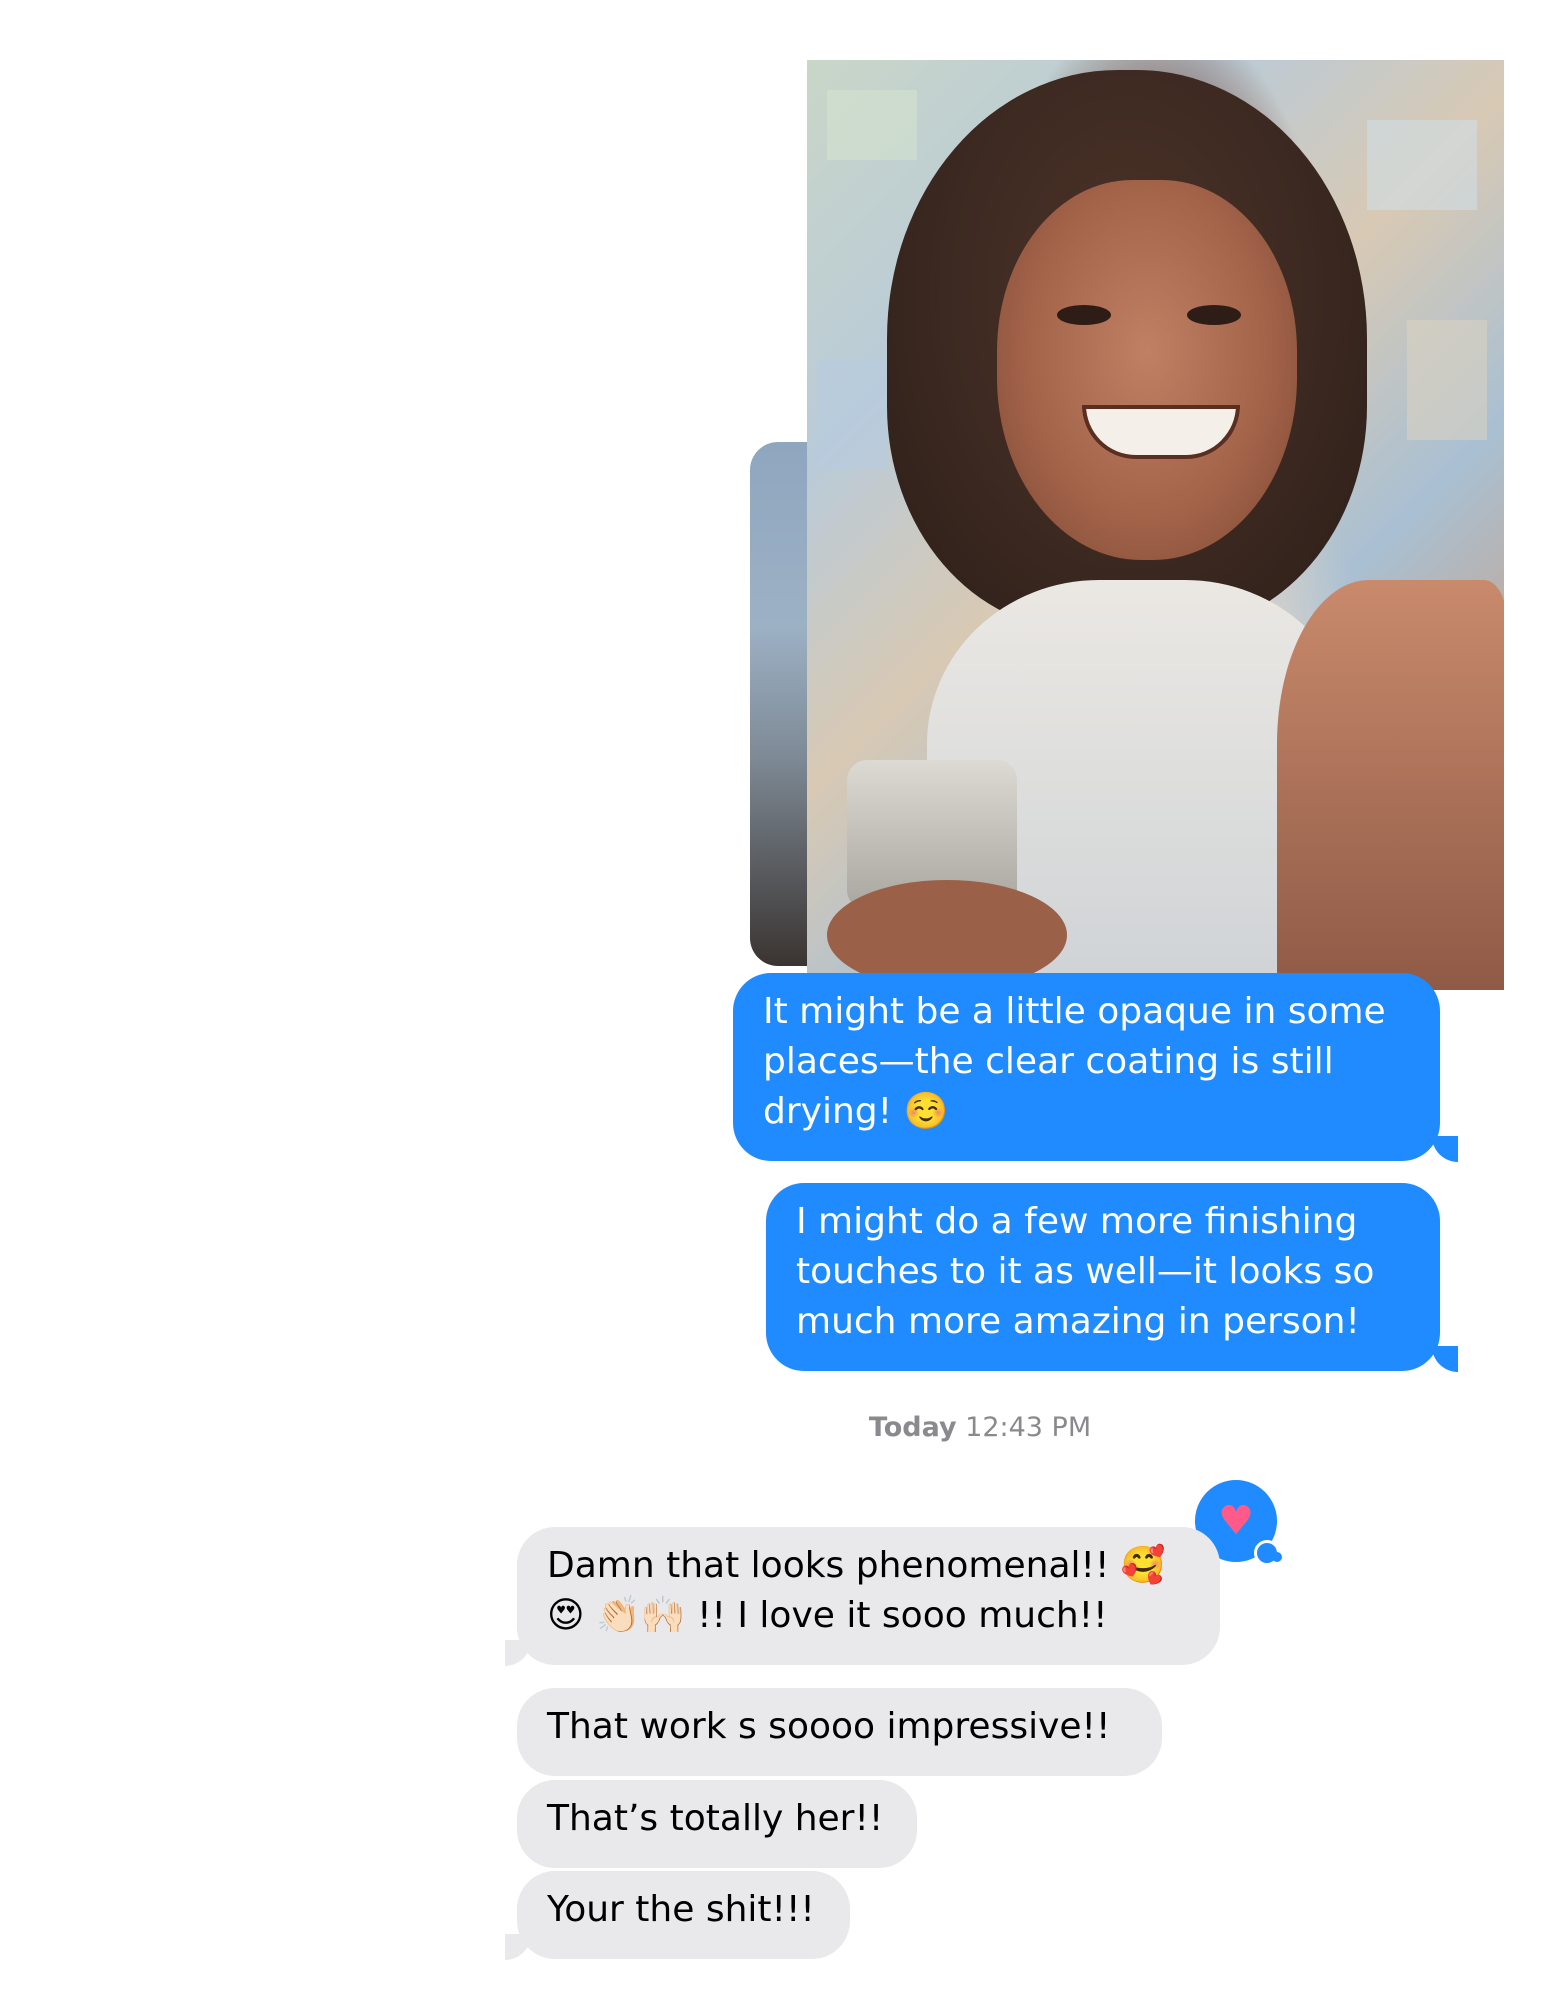 The image size is (1546, 2000). Describe the element at coordinates (681, 1909) in the screenshot. I see `message-text: Your the shit!!!` at that location.